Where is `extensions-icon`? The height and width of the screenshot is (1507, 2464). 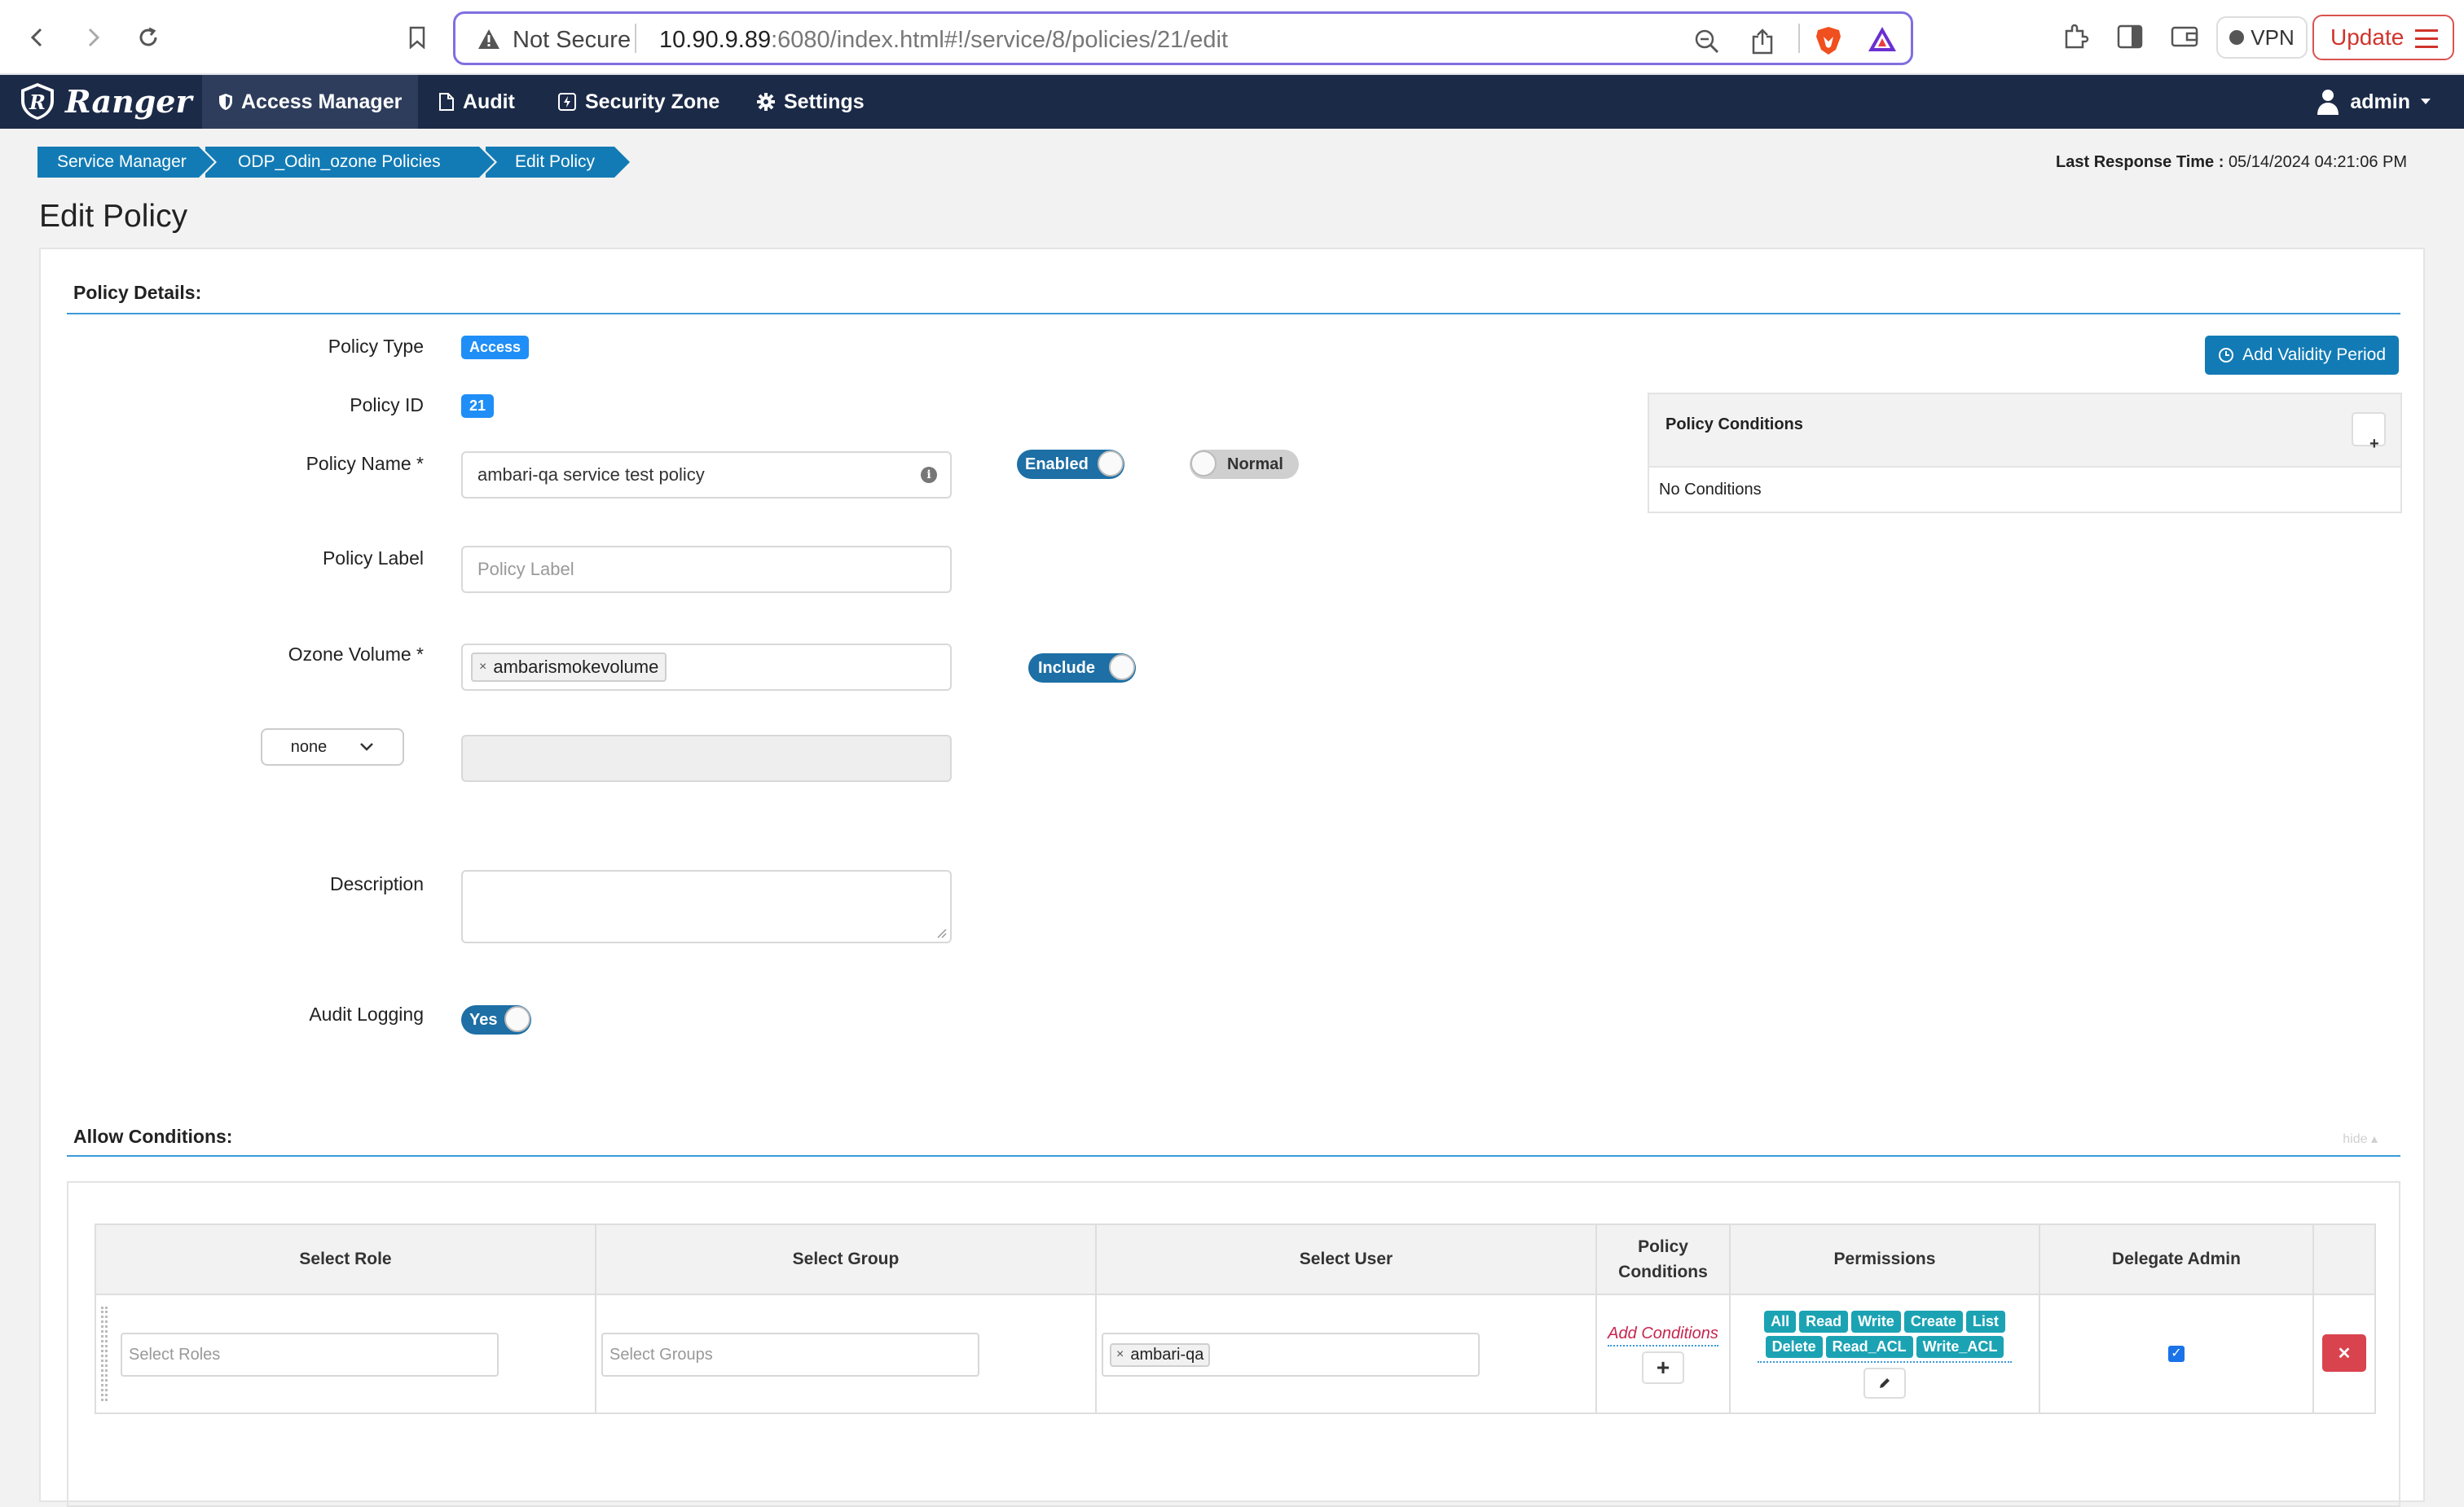
extensions-icon is located at coordinates (2075, 37).